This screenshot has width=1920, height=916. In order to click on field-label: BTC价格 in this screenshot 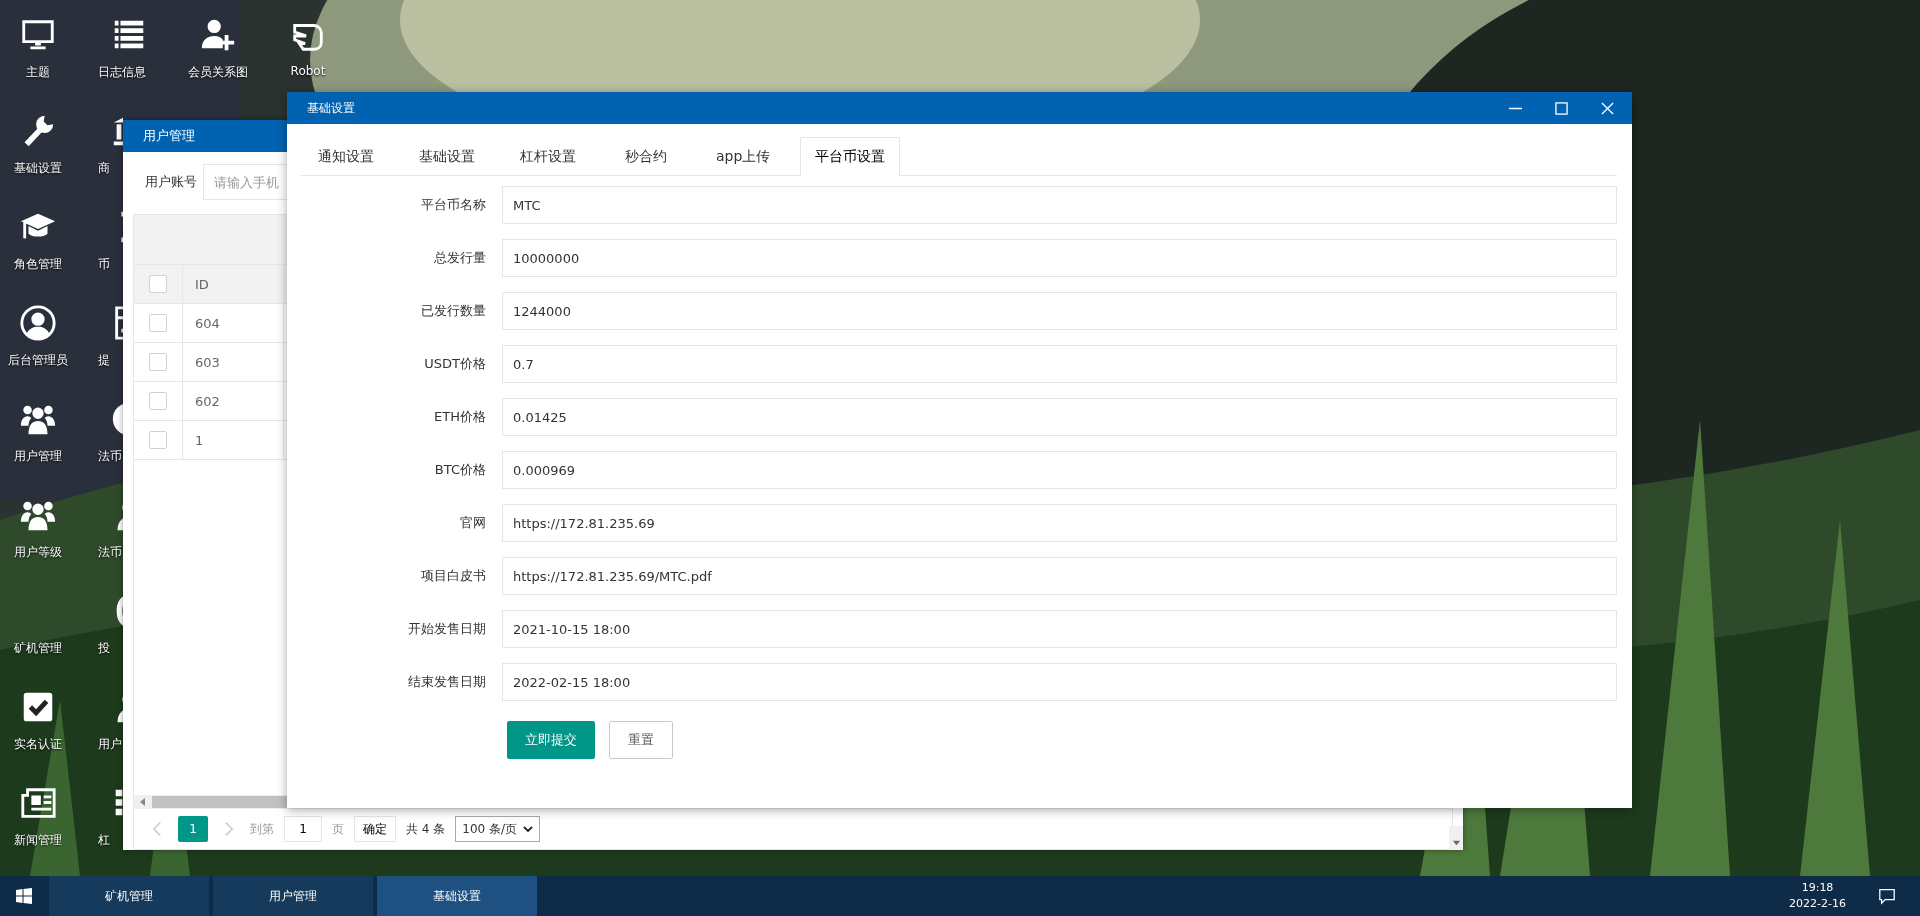, I will do `click(460, 470)`.